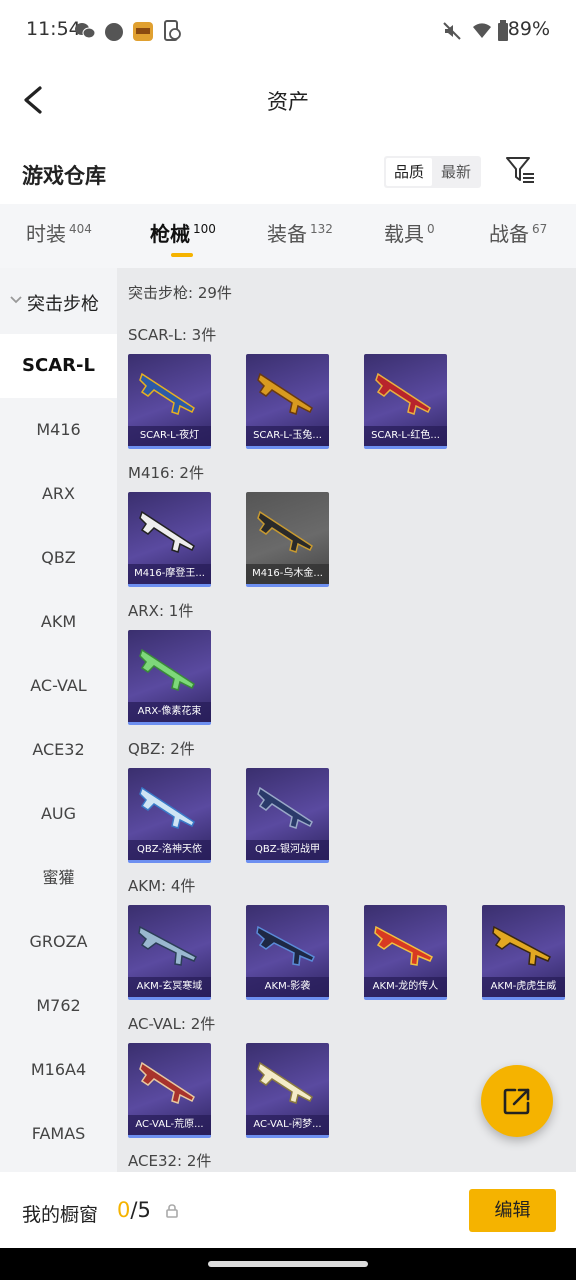  What do you see at coordinates (288, 171) in the screenshot?
I see `section-header: 游戏仓库 品质 最新` at bounding box center [288, 171].